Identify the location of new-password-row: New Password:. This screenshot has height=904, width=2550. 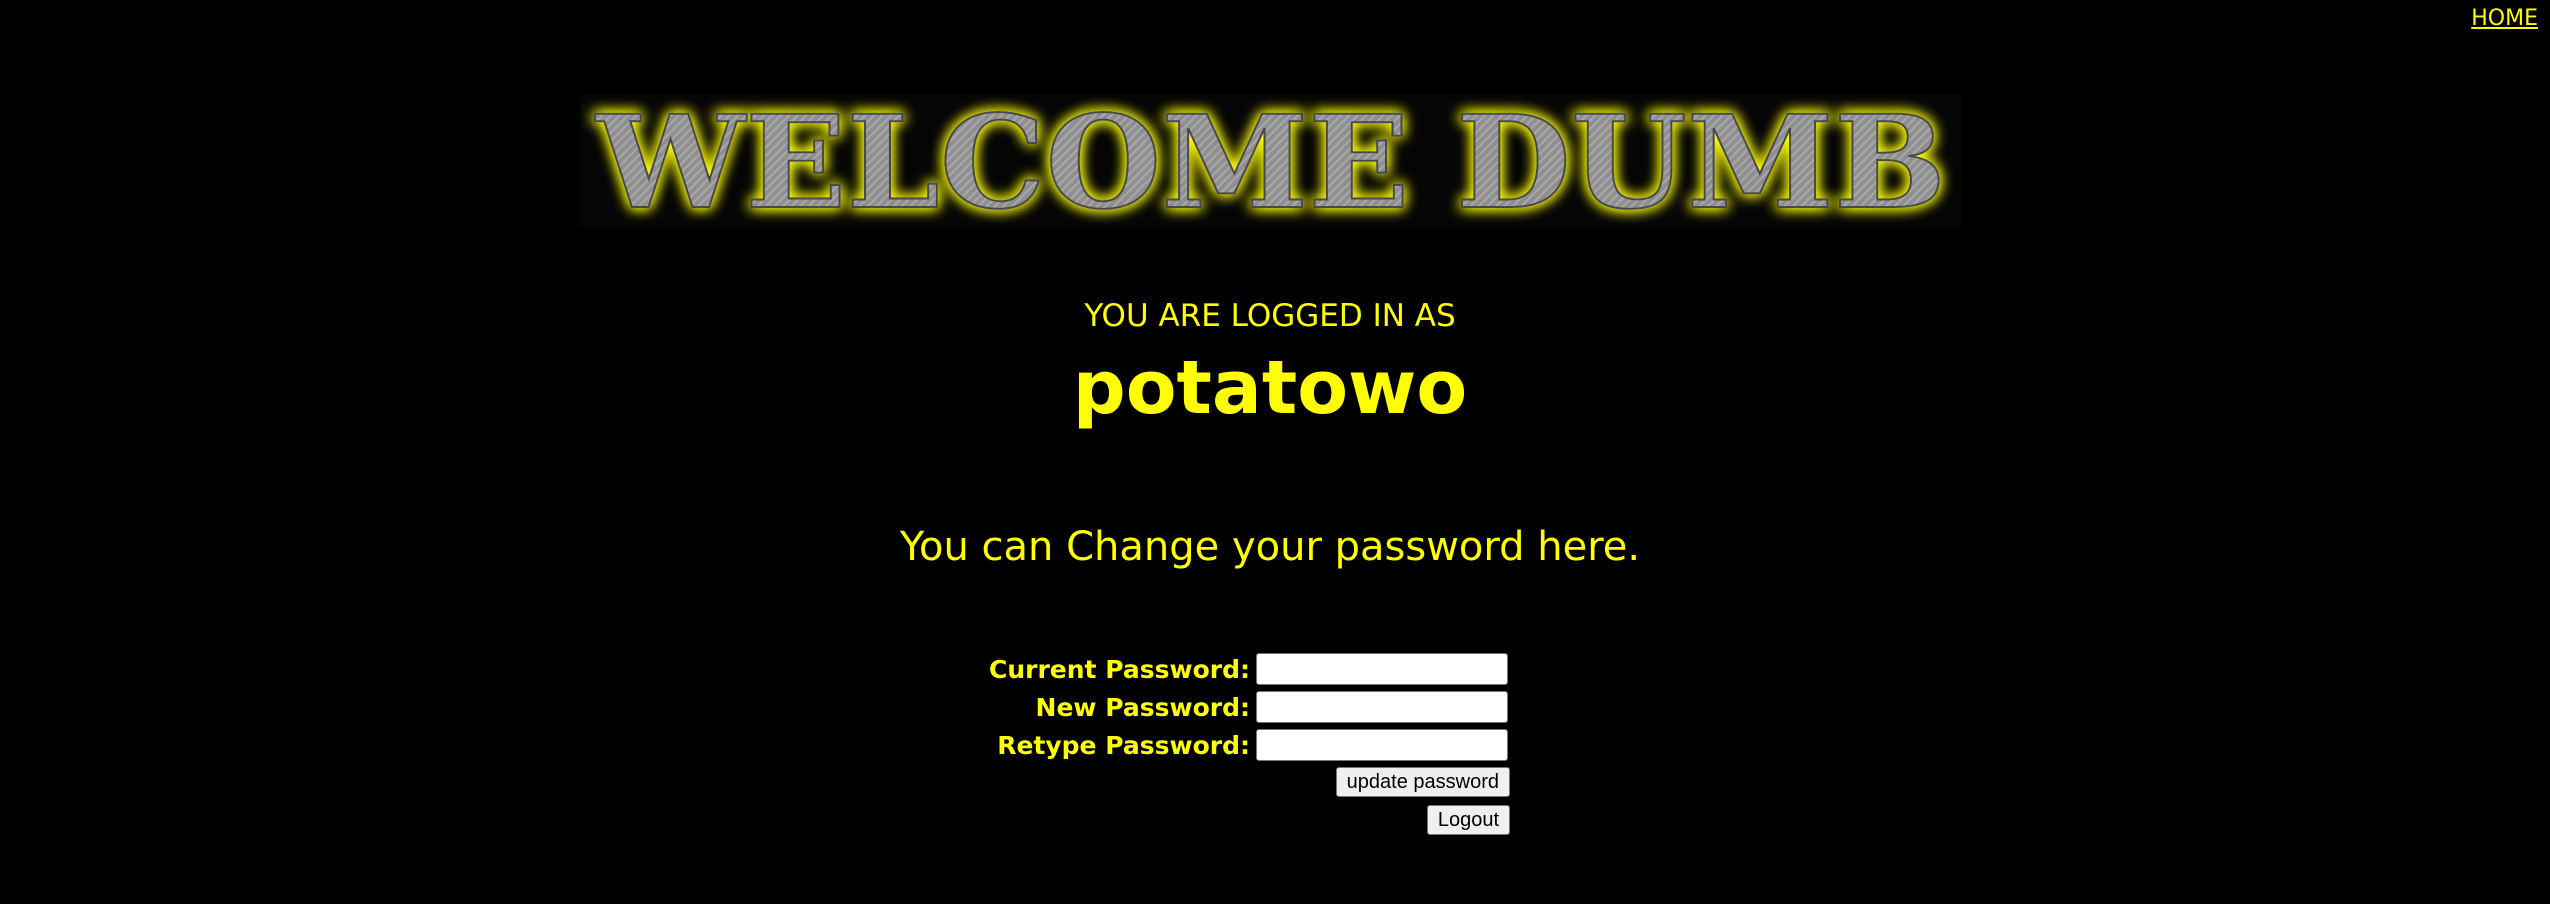
(1275, 708).